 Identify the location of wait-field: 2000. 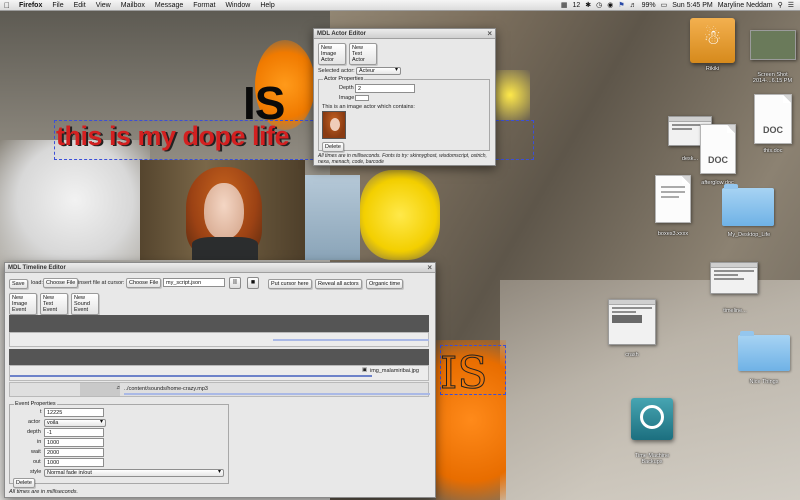
(74, 452).